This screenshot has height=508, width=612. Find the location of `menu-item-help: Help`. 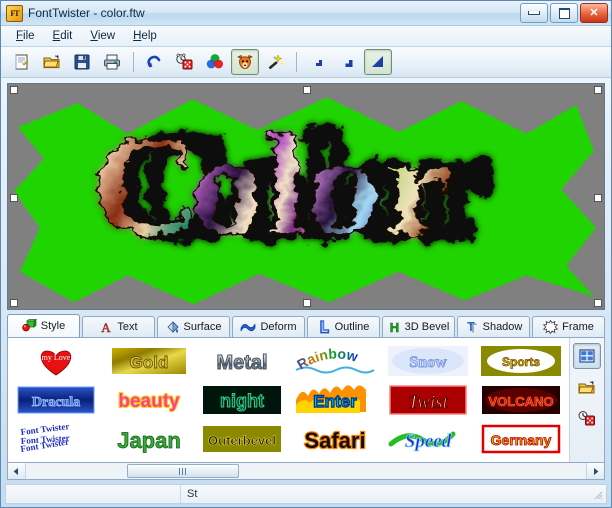

menu-item-help: Help is located at coordinates (145, 36).